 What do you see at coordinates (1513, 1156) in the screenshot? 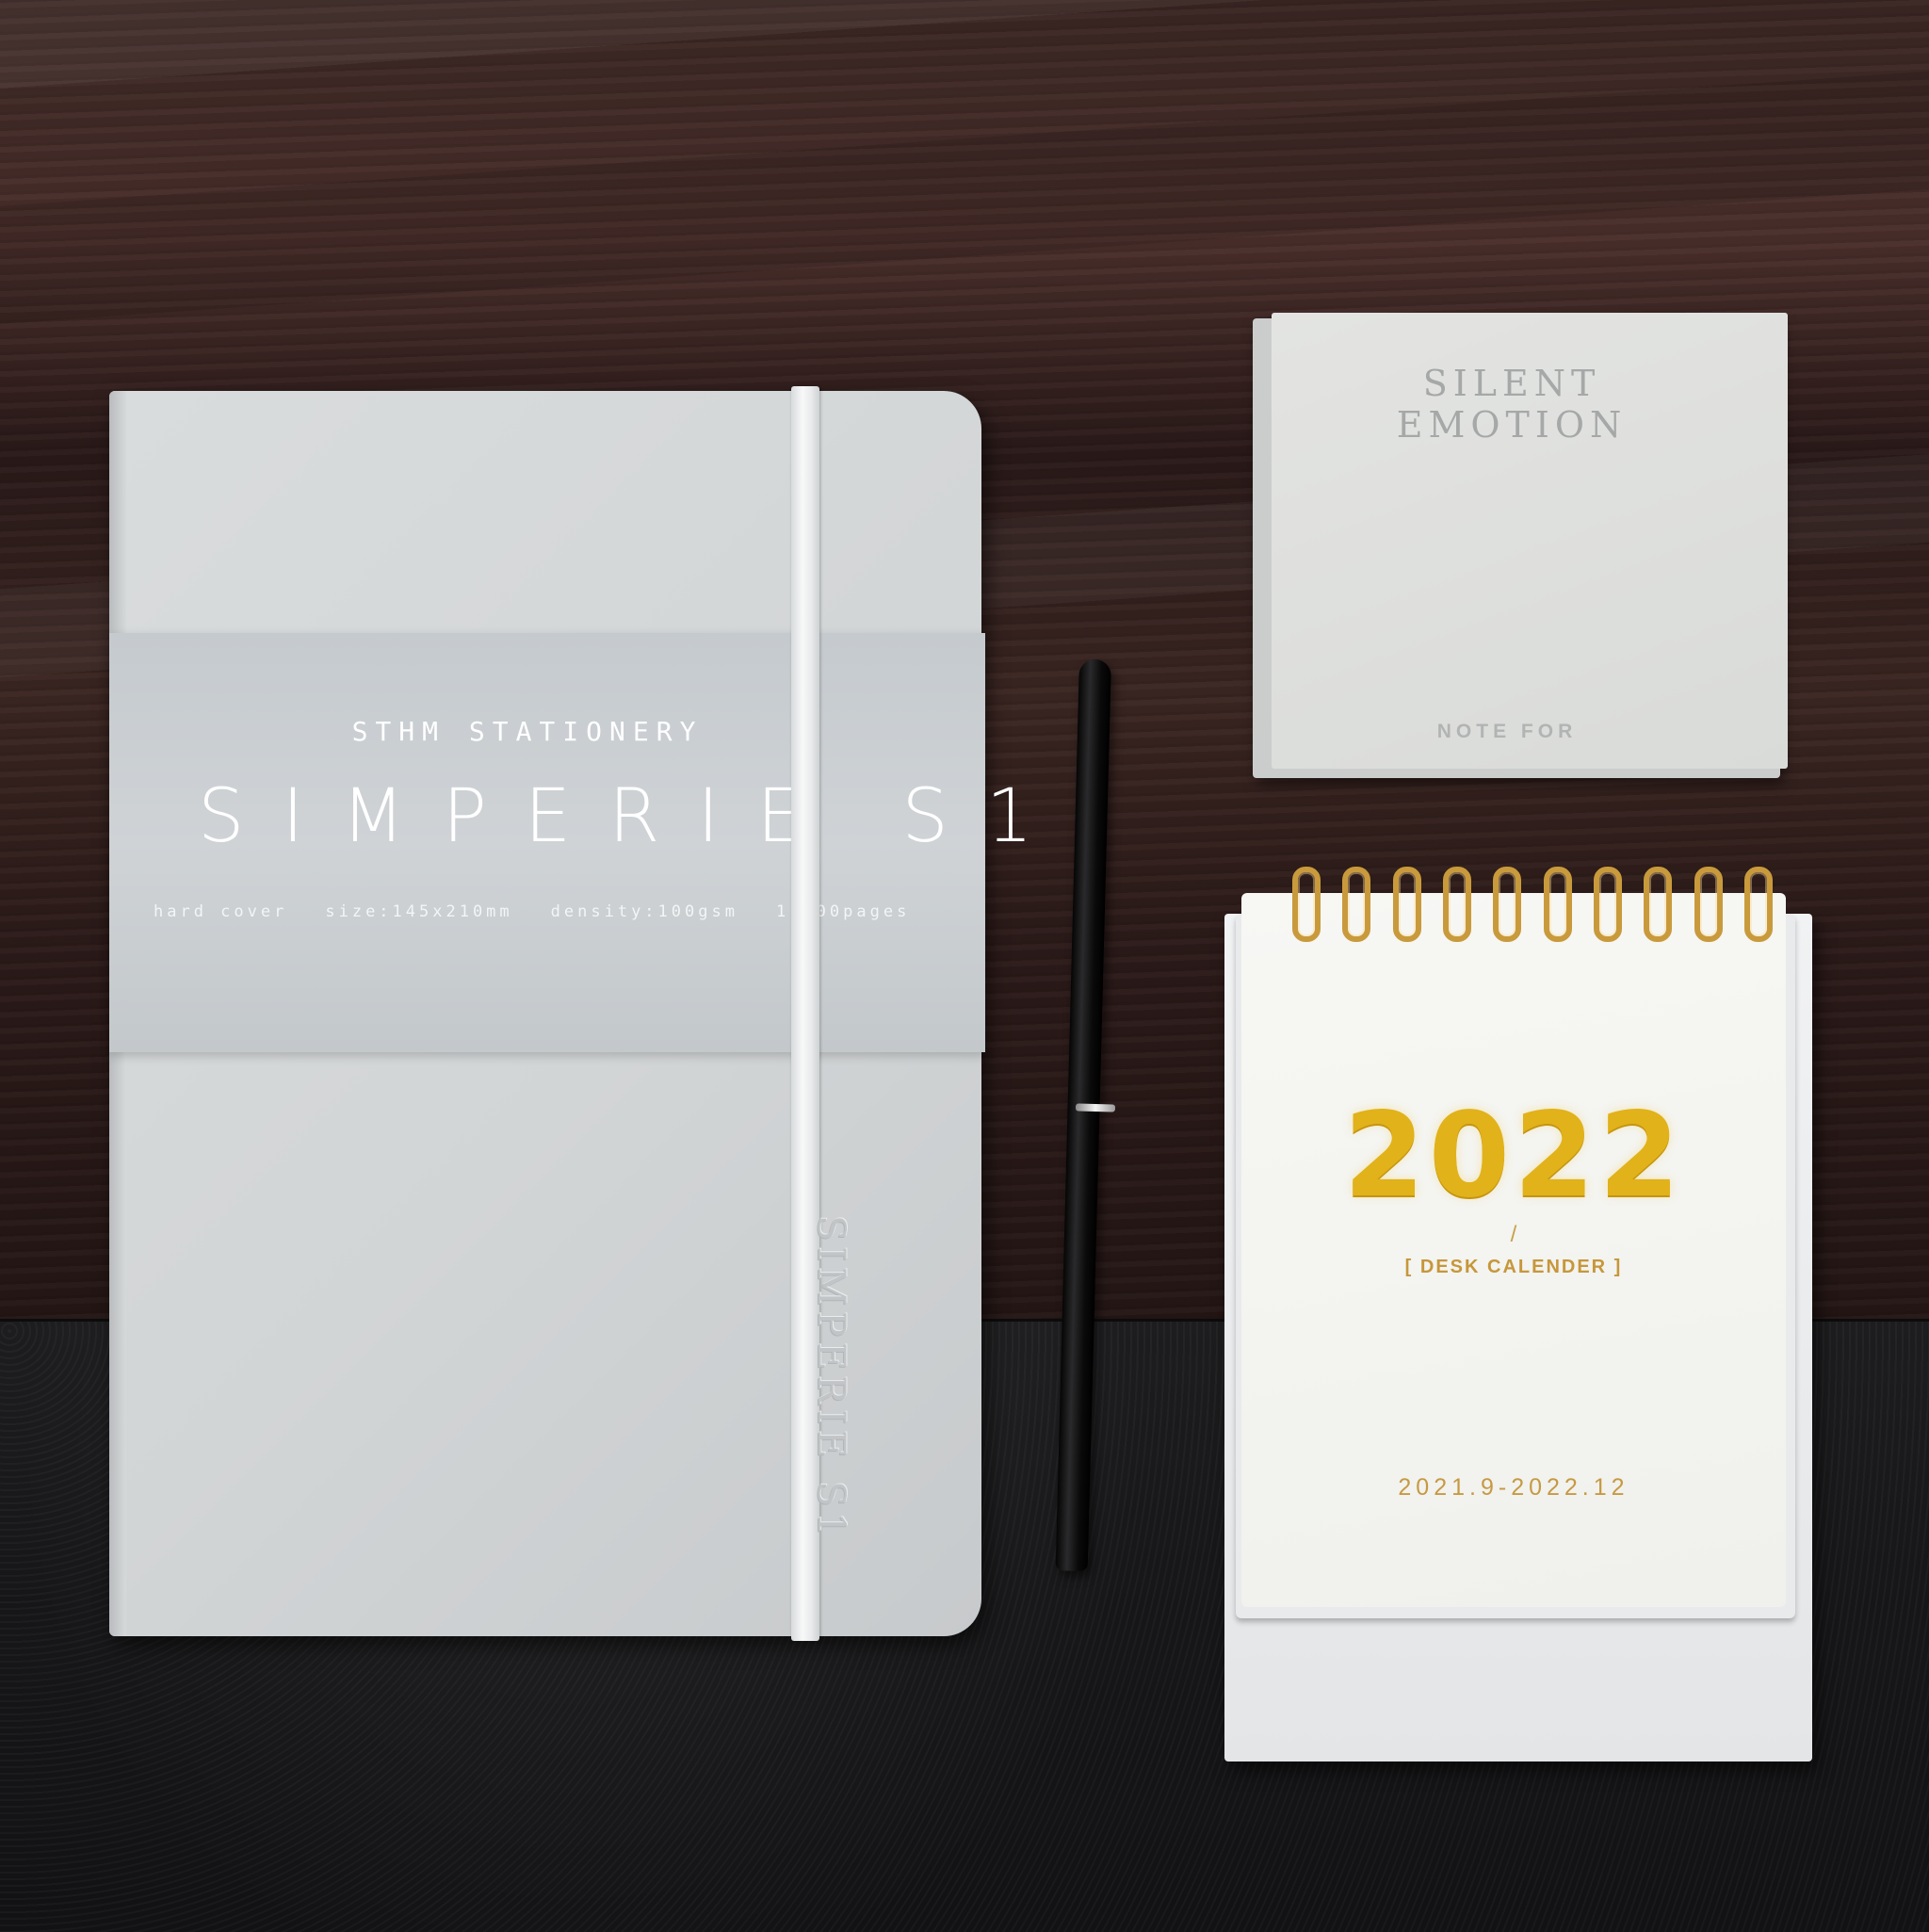
I see `calendar-year: 2022` at bounding box center [1513, 1156].